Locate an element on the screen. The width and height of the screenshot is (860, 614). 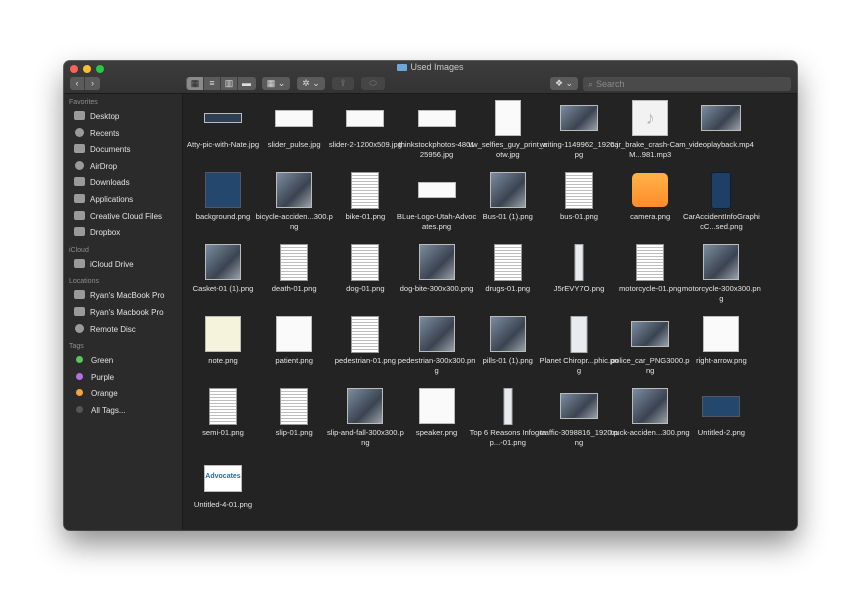
file-item: slip-01.png is located at coordinates (294, 421).